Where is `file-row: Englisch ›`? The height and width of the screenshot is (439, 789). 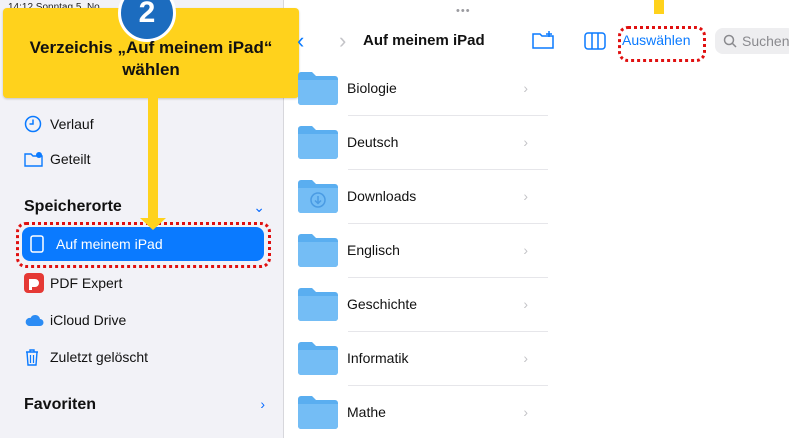
file-row: Englisch › is located at coordinates (418, 250).